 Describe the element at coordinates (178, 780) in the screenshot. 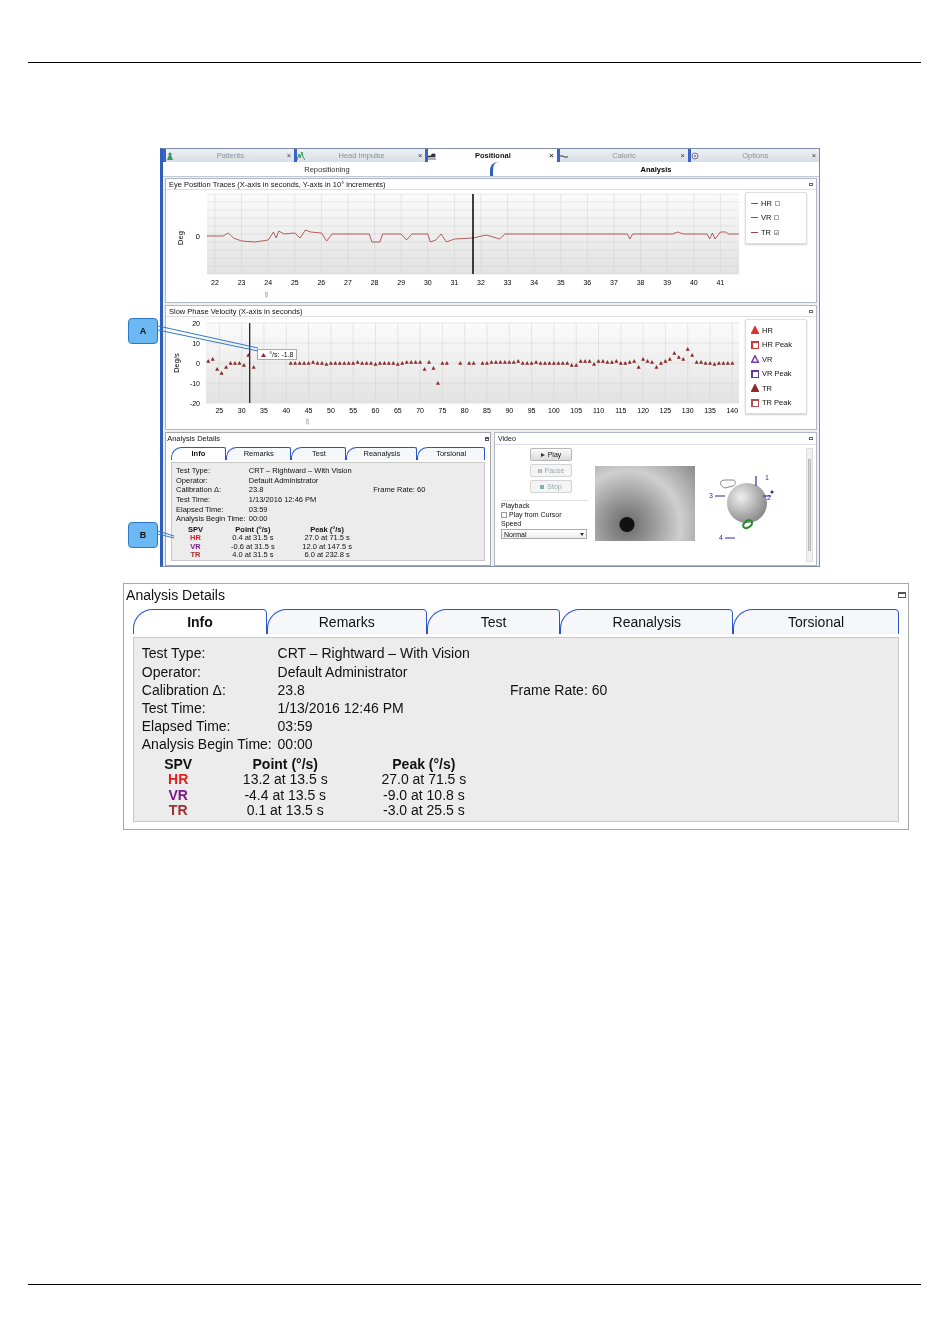

I see `row-label: HR` at that location.